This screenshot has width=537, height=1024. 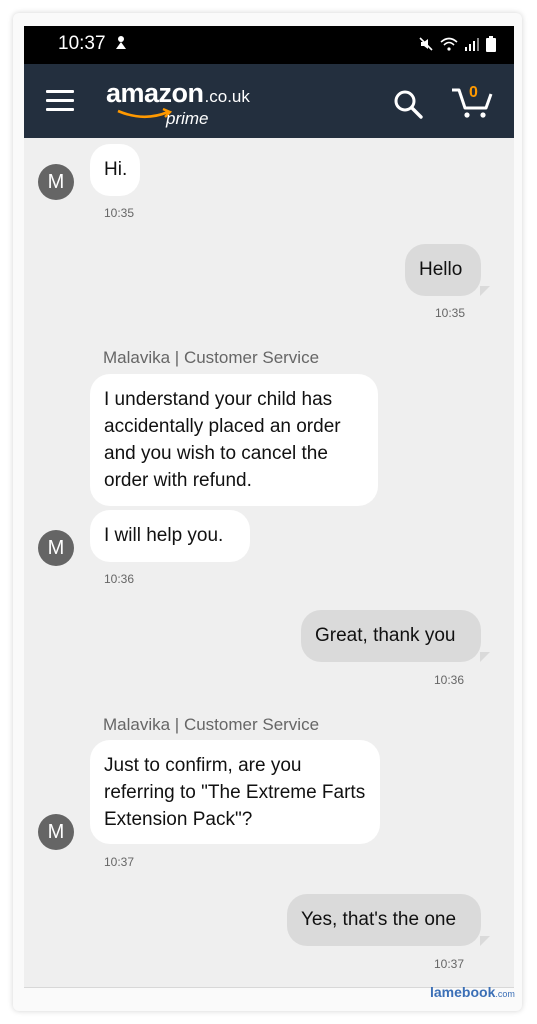 I want to click on wifi-icon, so click(x=449, y=46).